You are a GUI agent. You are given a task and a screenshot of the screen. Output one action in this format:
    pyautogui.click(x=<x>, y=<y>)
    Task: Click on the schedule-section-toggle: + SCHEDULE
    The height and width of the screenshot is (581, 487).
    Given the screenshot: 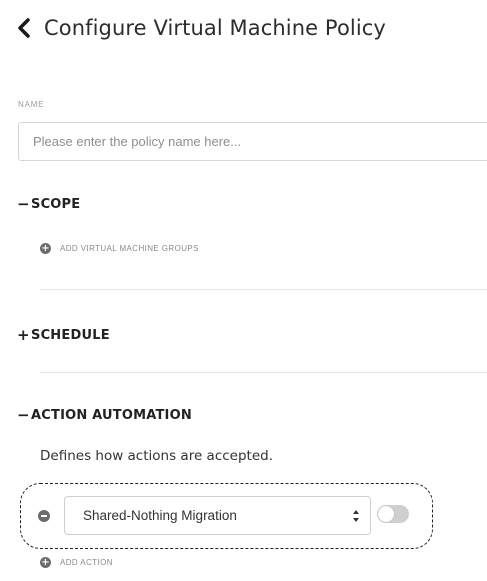 What is the action you would take?
    pyautogui.click(x=63, y=335)
    